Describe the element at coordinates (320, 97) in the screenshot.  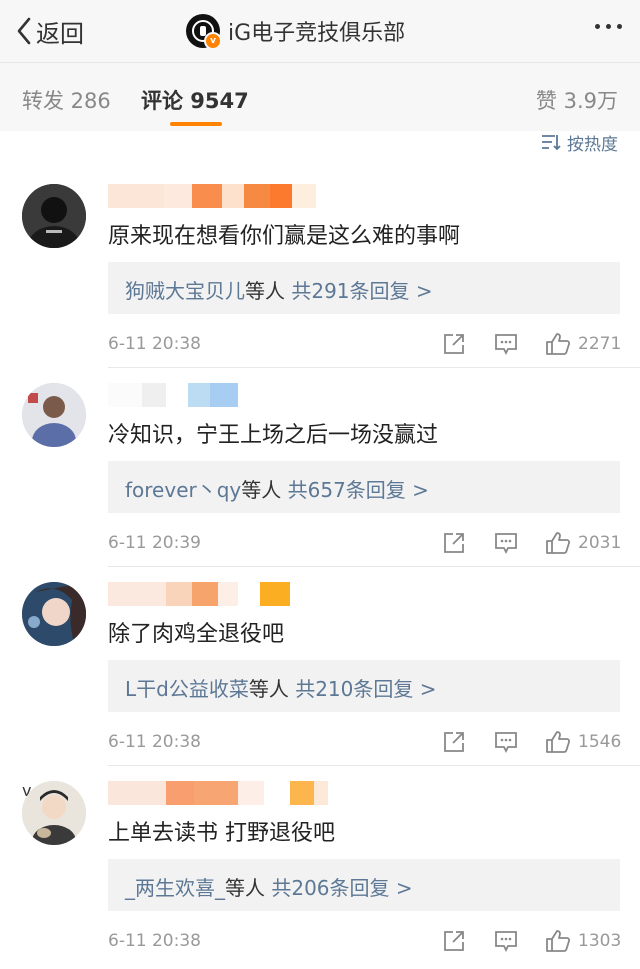
I see `tab-bar: 转发 286 评论 9547 赞 3.9万` at that location.